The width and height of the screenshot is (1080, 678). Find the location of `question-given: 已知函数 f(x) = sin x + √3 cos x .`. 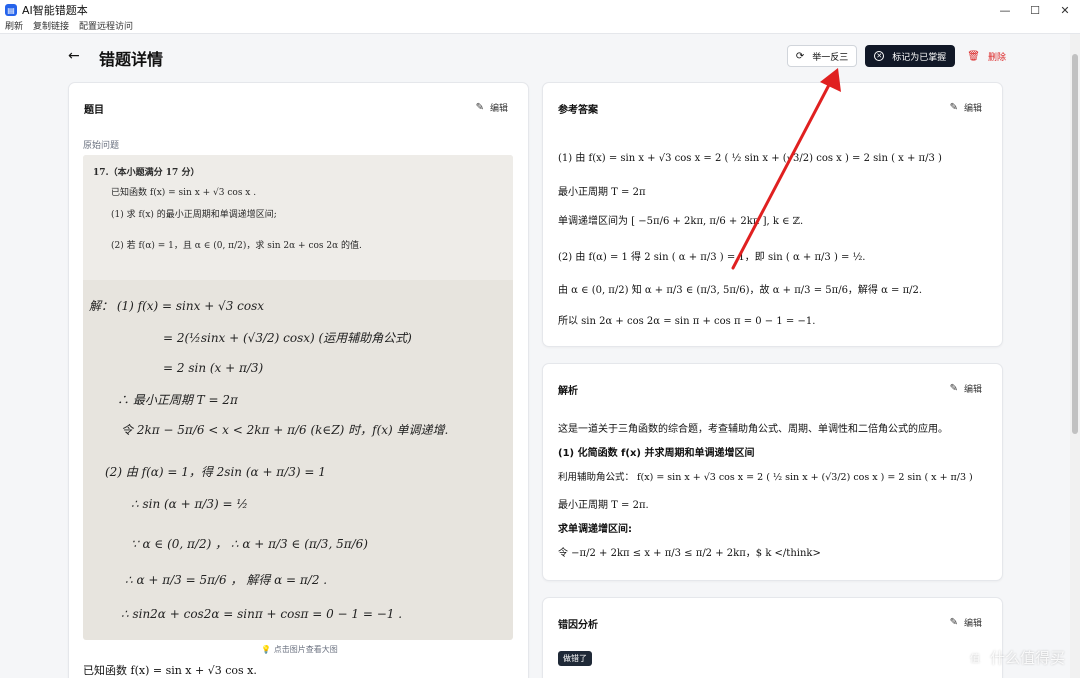

question-given: 已知函数 f(x) = sin x + √3 cos x . is located at coordinates (184, 193).